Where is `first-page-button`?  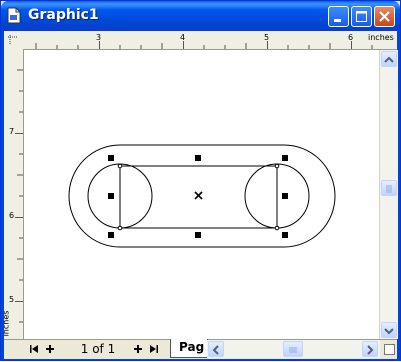 first-page-button is located at coordinates (34, 349).